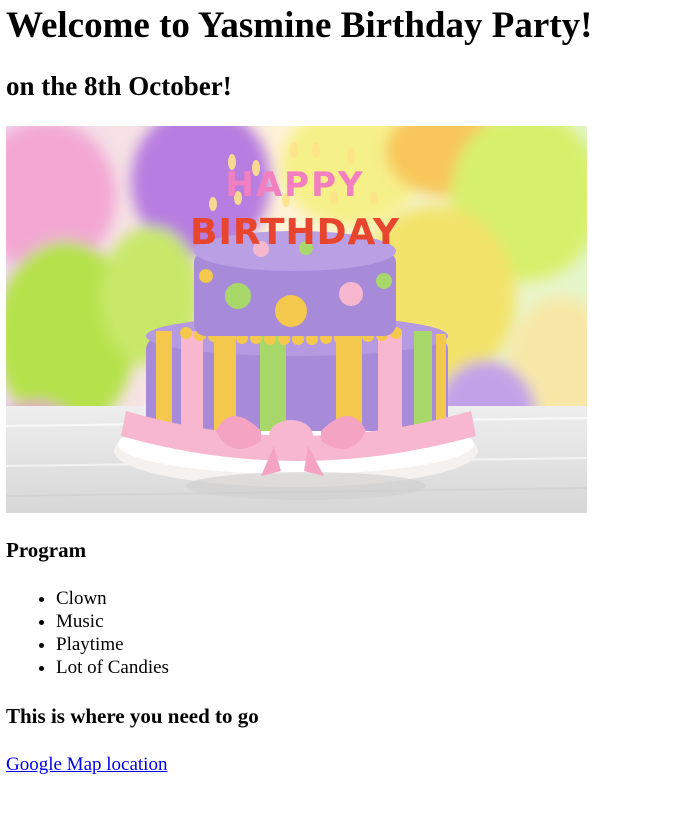 This screenshot has width=692, height=832. I want to click on page-title: Welcome to Yasmine Birthday Party!, so click(299, 25).